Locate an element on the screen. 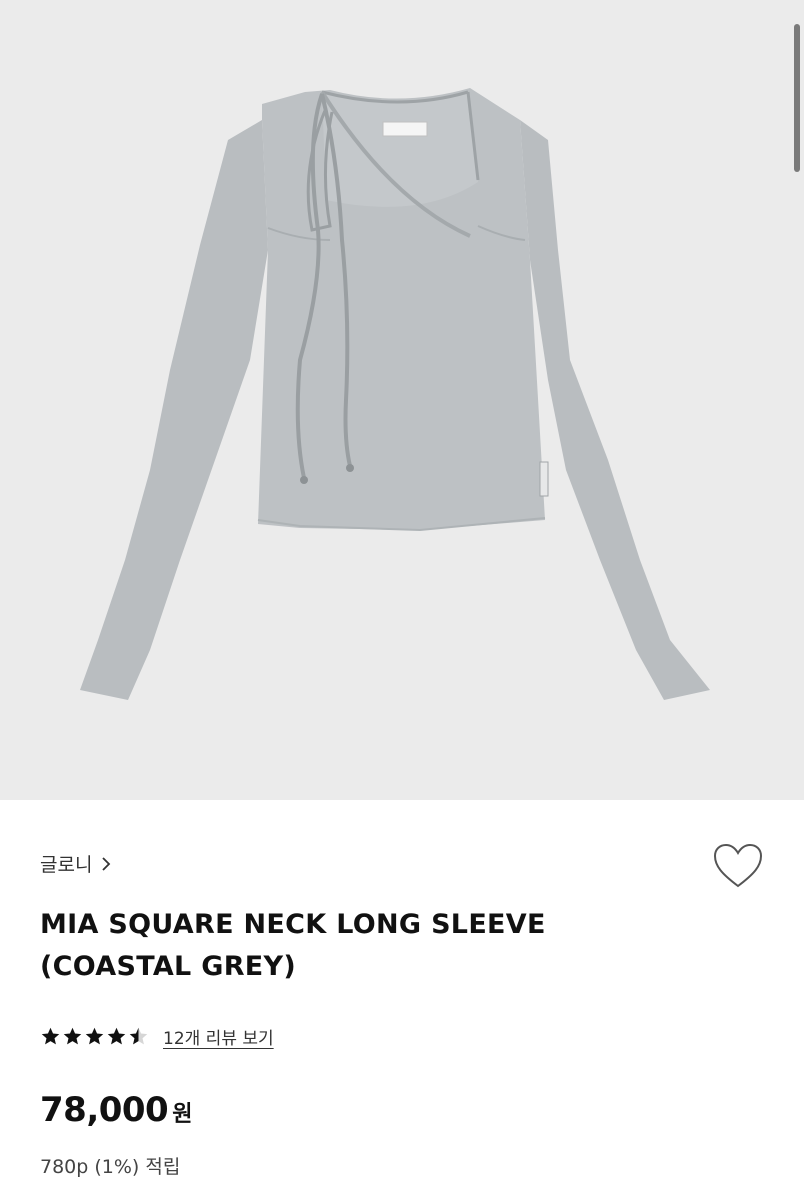  brand-link: 글로니 is located at coordinates (76, 863).